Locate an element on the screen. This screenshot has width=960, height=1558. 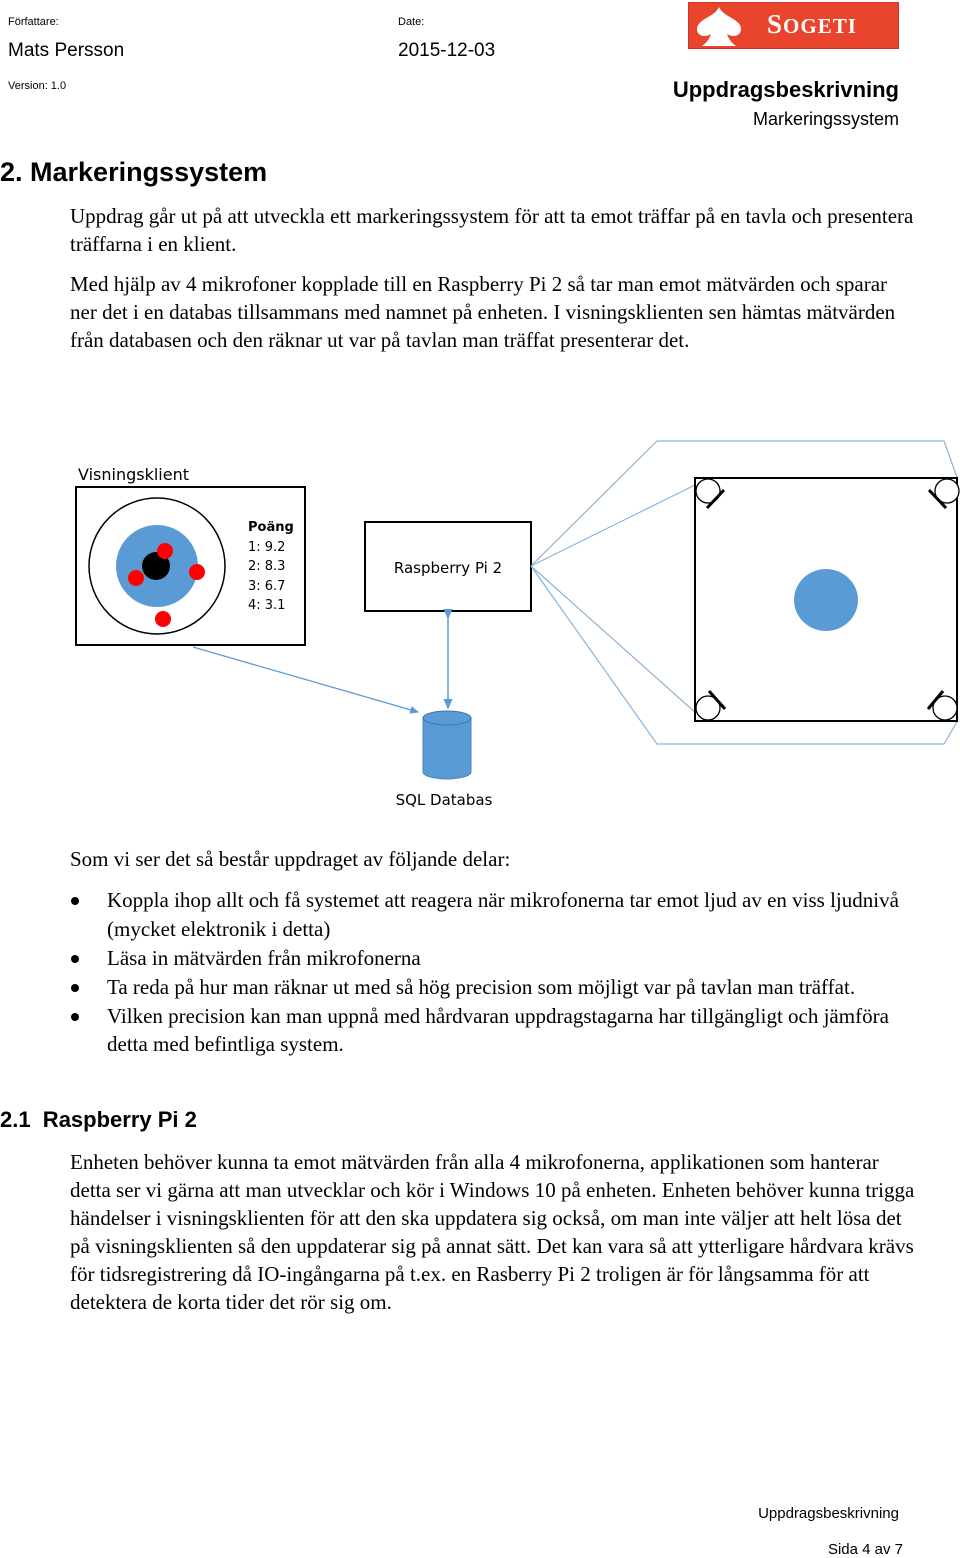
score-title: Poäng is located at coordinates (271, 527).